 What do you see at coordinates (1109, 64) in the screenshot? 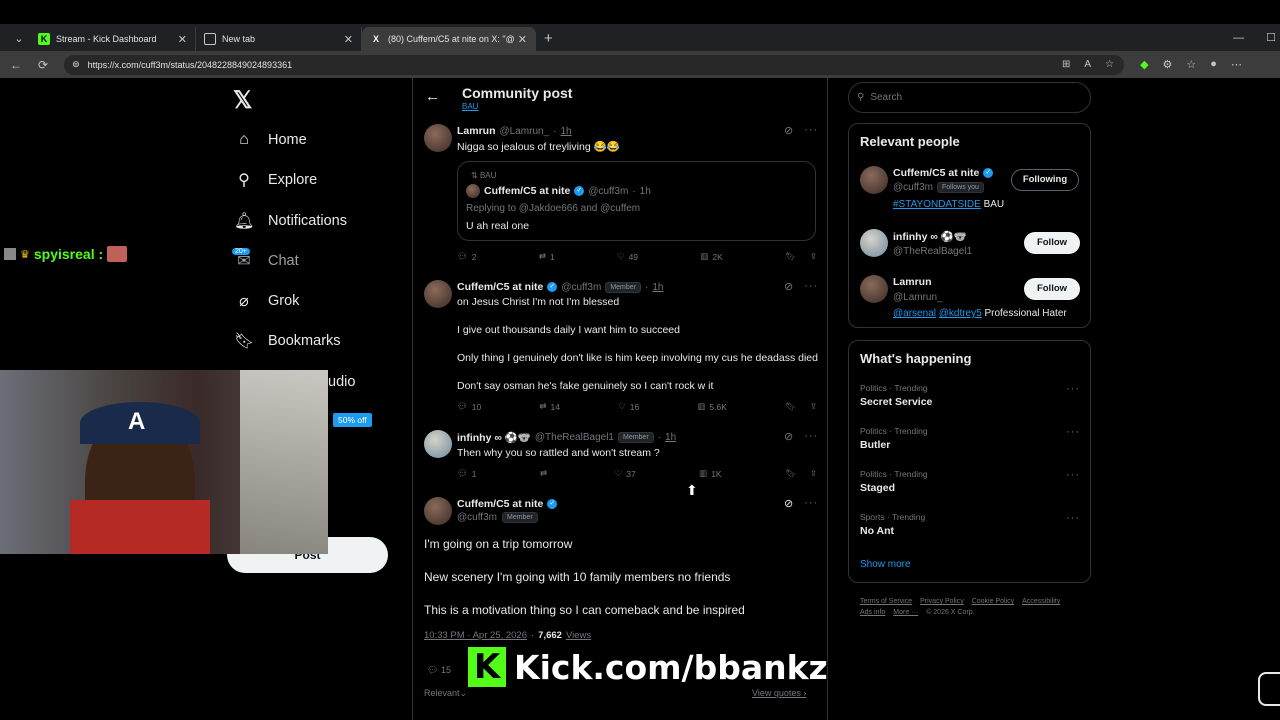
I see `favorite-star-icon: ☆` at bounding box center [1109, 64].